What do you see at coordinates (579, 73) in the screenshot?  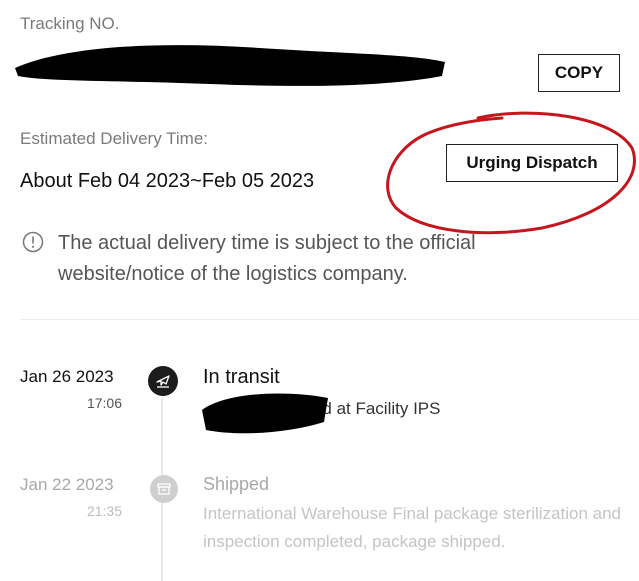 I see `copy-button: COPY` at bounding box center [579, 73].